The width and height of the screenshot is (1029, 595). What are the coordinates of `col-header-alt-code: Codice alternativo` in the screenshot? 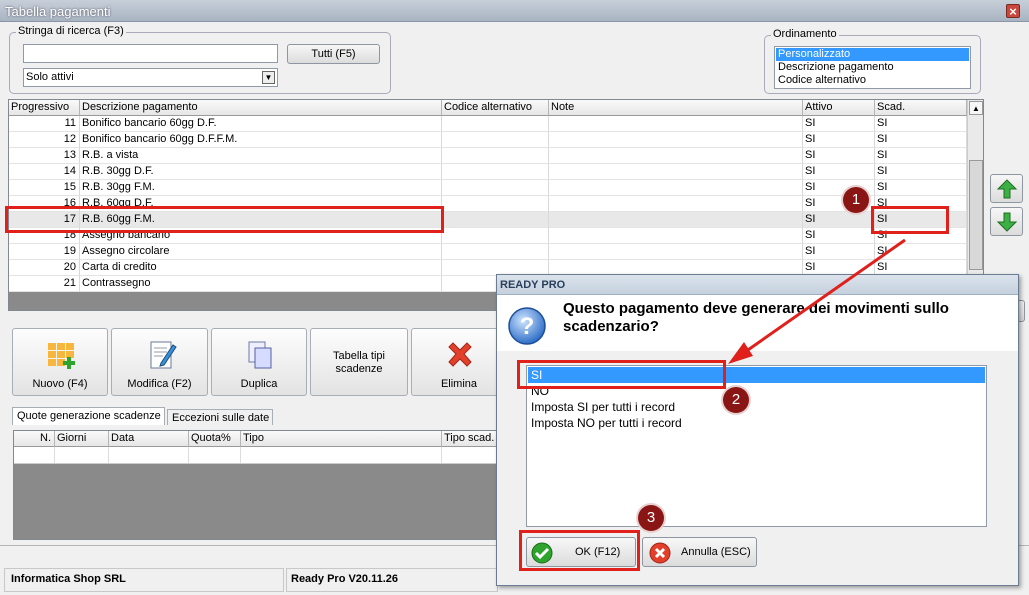 It's located at (495, 108).